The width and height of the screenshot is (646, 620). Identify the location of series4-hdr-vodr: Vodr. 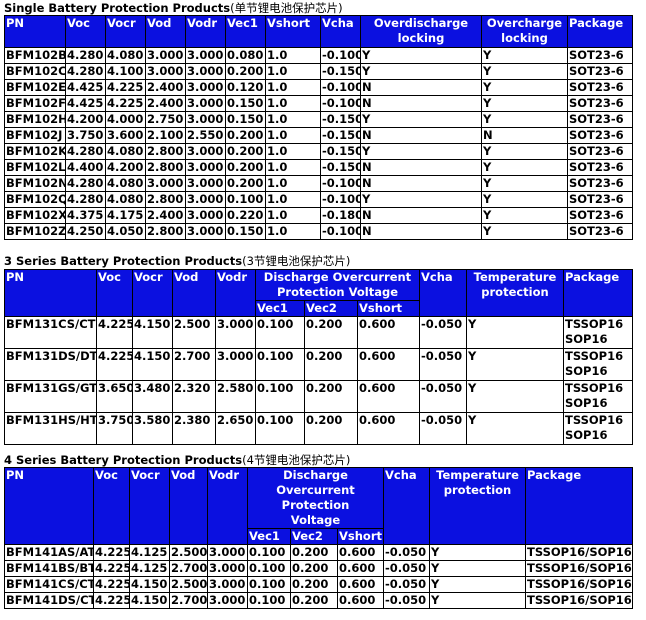
(227, 506).